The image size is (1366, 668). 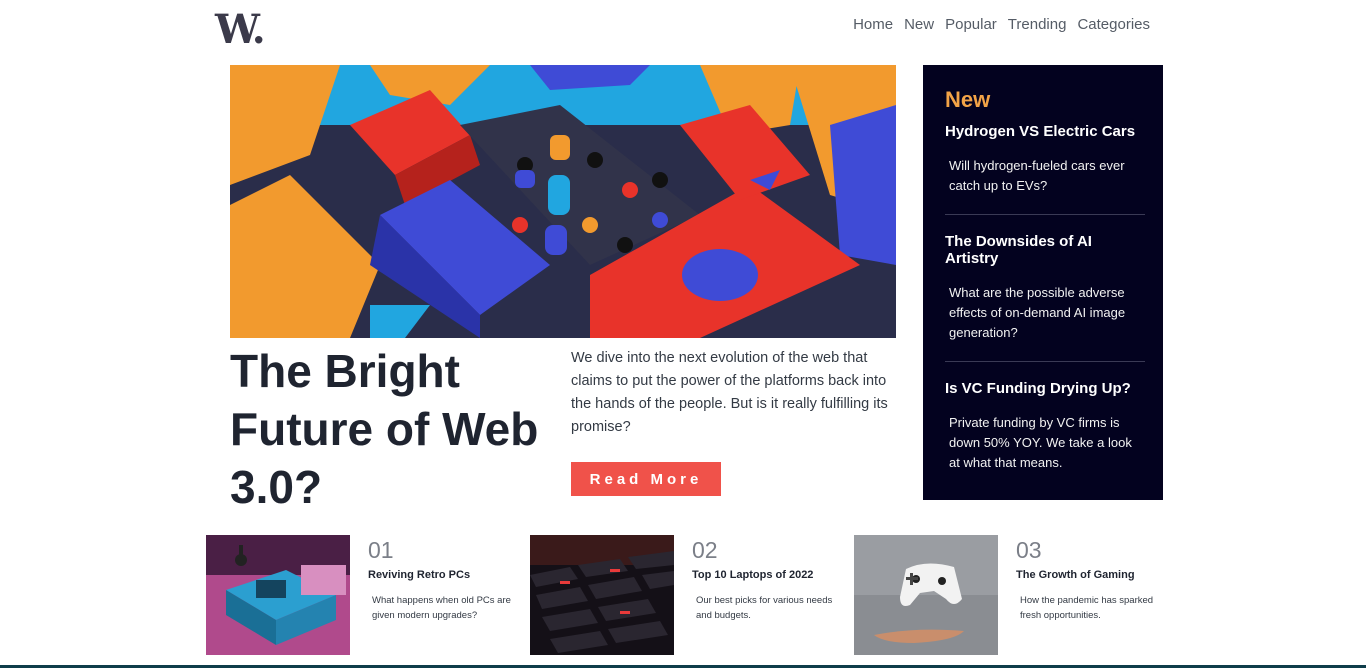 I want to click on nav-popular: Popular, so click(x=971, y=24).